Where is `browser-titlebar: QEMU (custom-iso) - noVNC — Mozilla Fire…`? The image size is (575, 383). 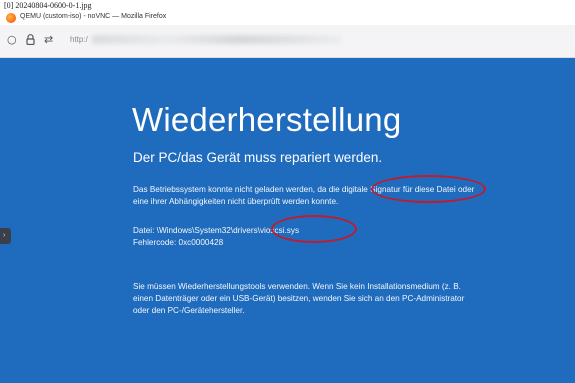 browser-titlebar: QEMU (custom-iso) - noVNC — Mozilla Fire… is located at coordinates (287, 18).